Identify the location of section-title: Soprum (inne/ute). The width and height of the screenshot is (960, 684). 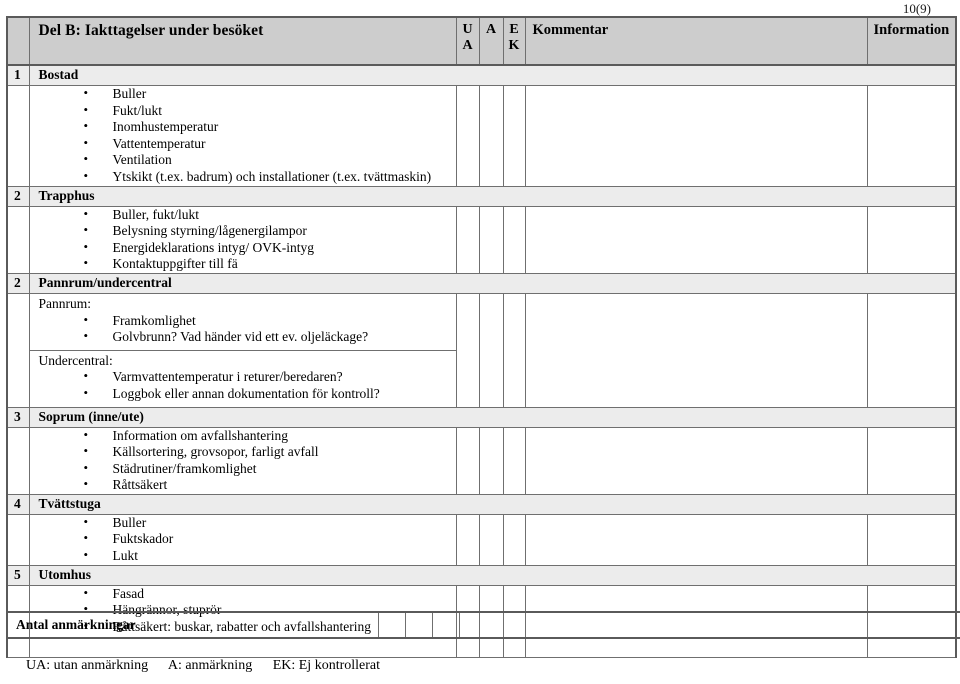
(493, 417).